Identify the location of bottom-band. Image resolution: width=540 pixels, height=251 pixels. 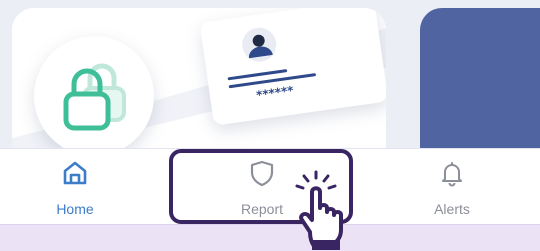
(270, 237).